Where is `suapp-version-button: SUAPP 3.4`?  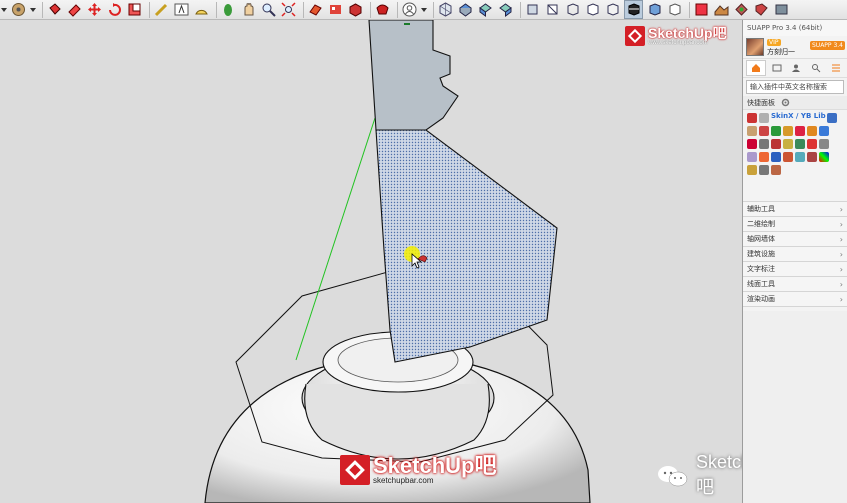 suapp-version-button: SUAPP 3.4 is located at coordinates (827, 45).